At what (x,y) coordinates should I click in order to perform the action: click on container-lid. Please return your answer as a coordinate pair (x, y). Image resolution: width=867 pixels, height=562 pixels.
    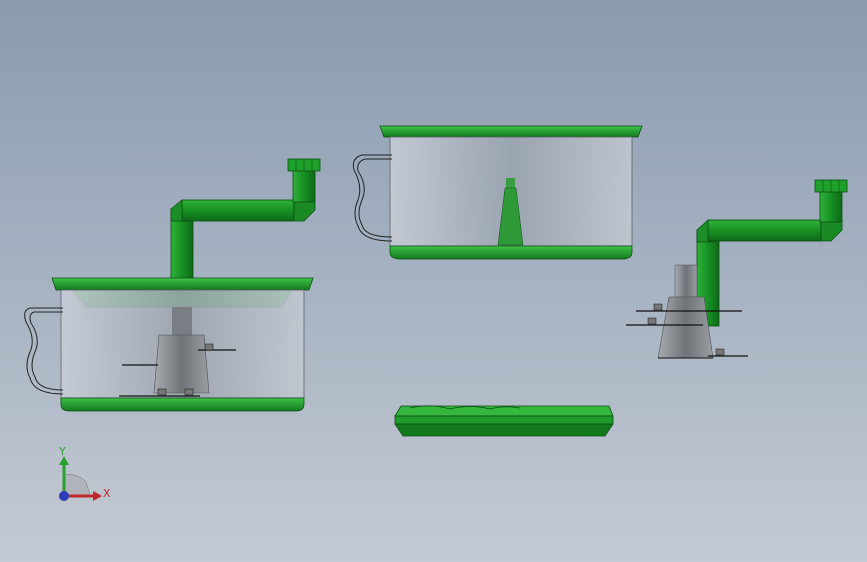
    Looking at the image, I should click on (182, 284).